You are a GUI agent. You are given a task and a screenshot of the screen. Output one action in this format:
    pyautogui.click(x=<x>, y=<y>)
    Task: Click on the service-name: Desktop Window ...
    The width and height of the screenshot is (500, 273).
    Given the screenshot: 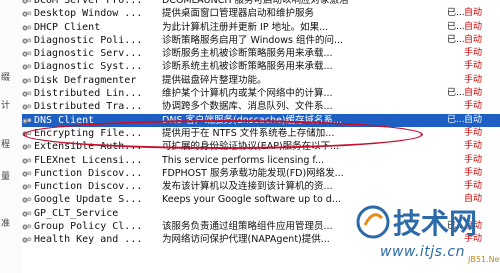 What is the action you would take?
    pyautogui.click(x=88, y=14)
    